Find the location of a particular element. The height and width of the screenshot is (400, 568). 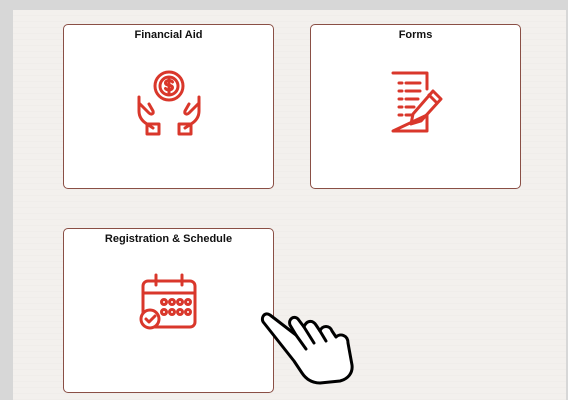

hands-dollar-coin-icon is located at coordinates (168, 103).